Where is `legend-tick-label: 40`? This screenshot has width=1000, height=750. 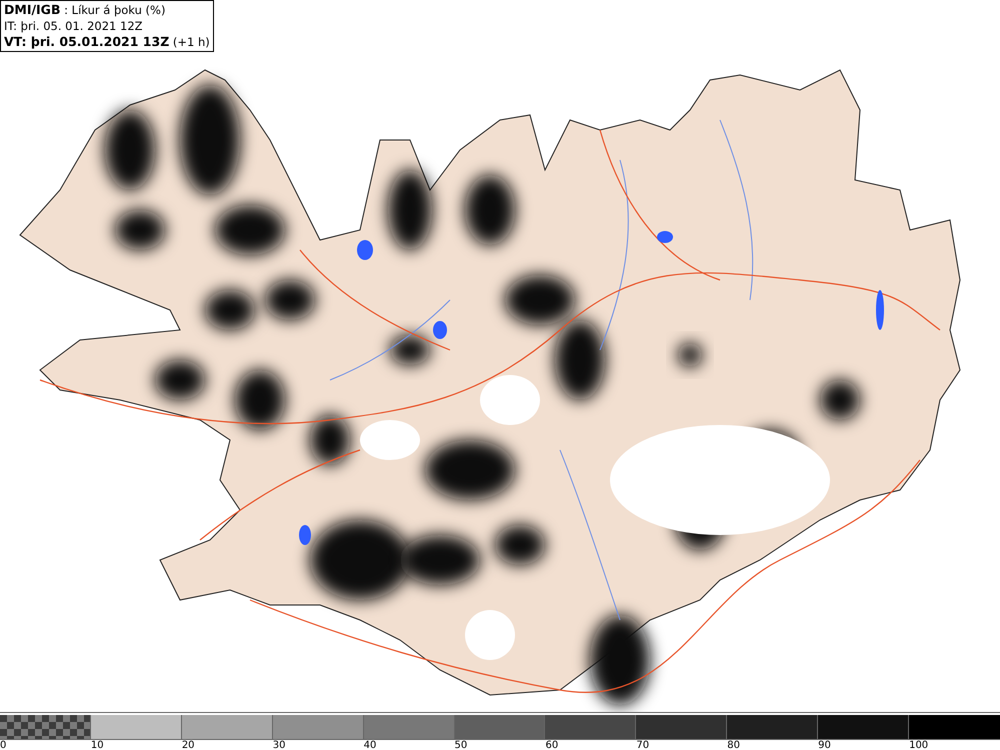
legend-tick-label: 40 is located at coordinates (370, 745).